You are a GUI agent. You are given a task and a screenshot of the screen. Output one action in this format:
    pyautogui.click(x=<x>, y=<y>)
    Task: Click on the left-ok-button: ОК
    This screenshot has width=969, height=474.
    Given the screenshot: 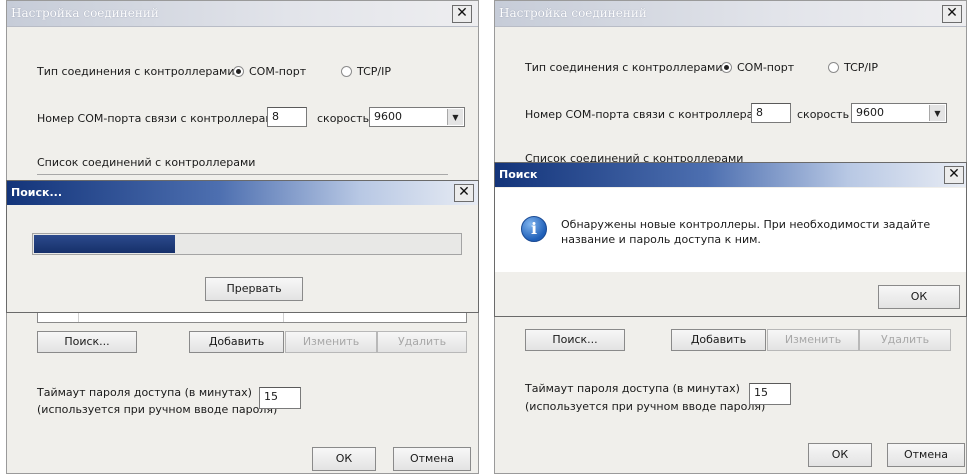 What is the action you would take?
    pyautogui.click(x=344, y=459)
    